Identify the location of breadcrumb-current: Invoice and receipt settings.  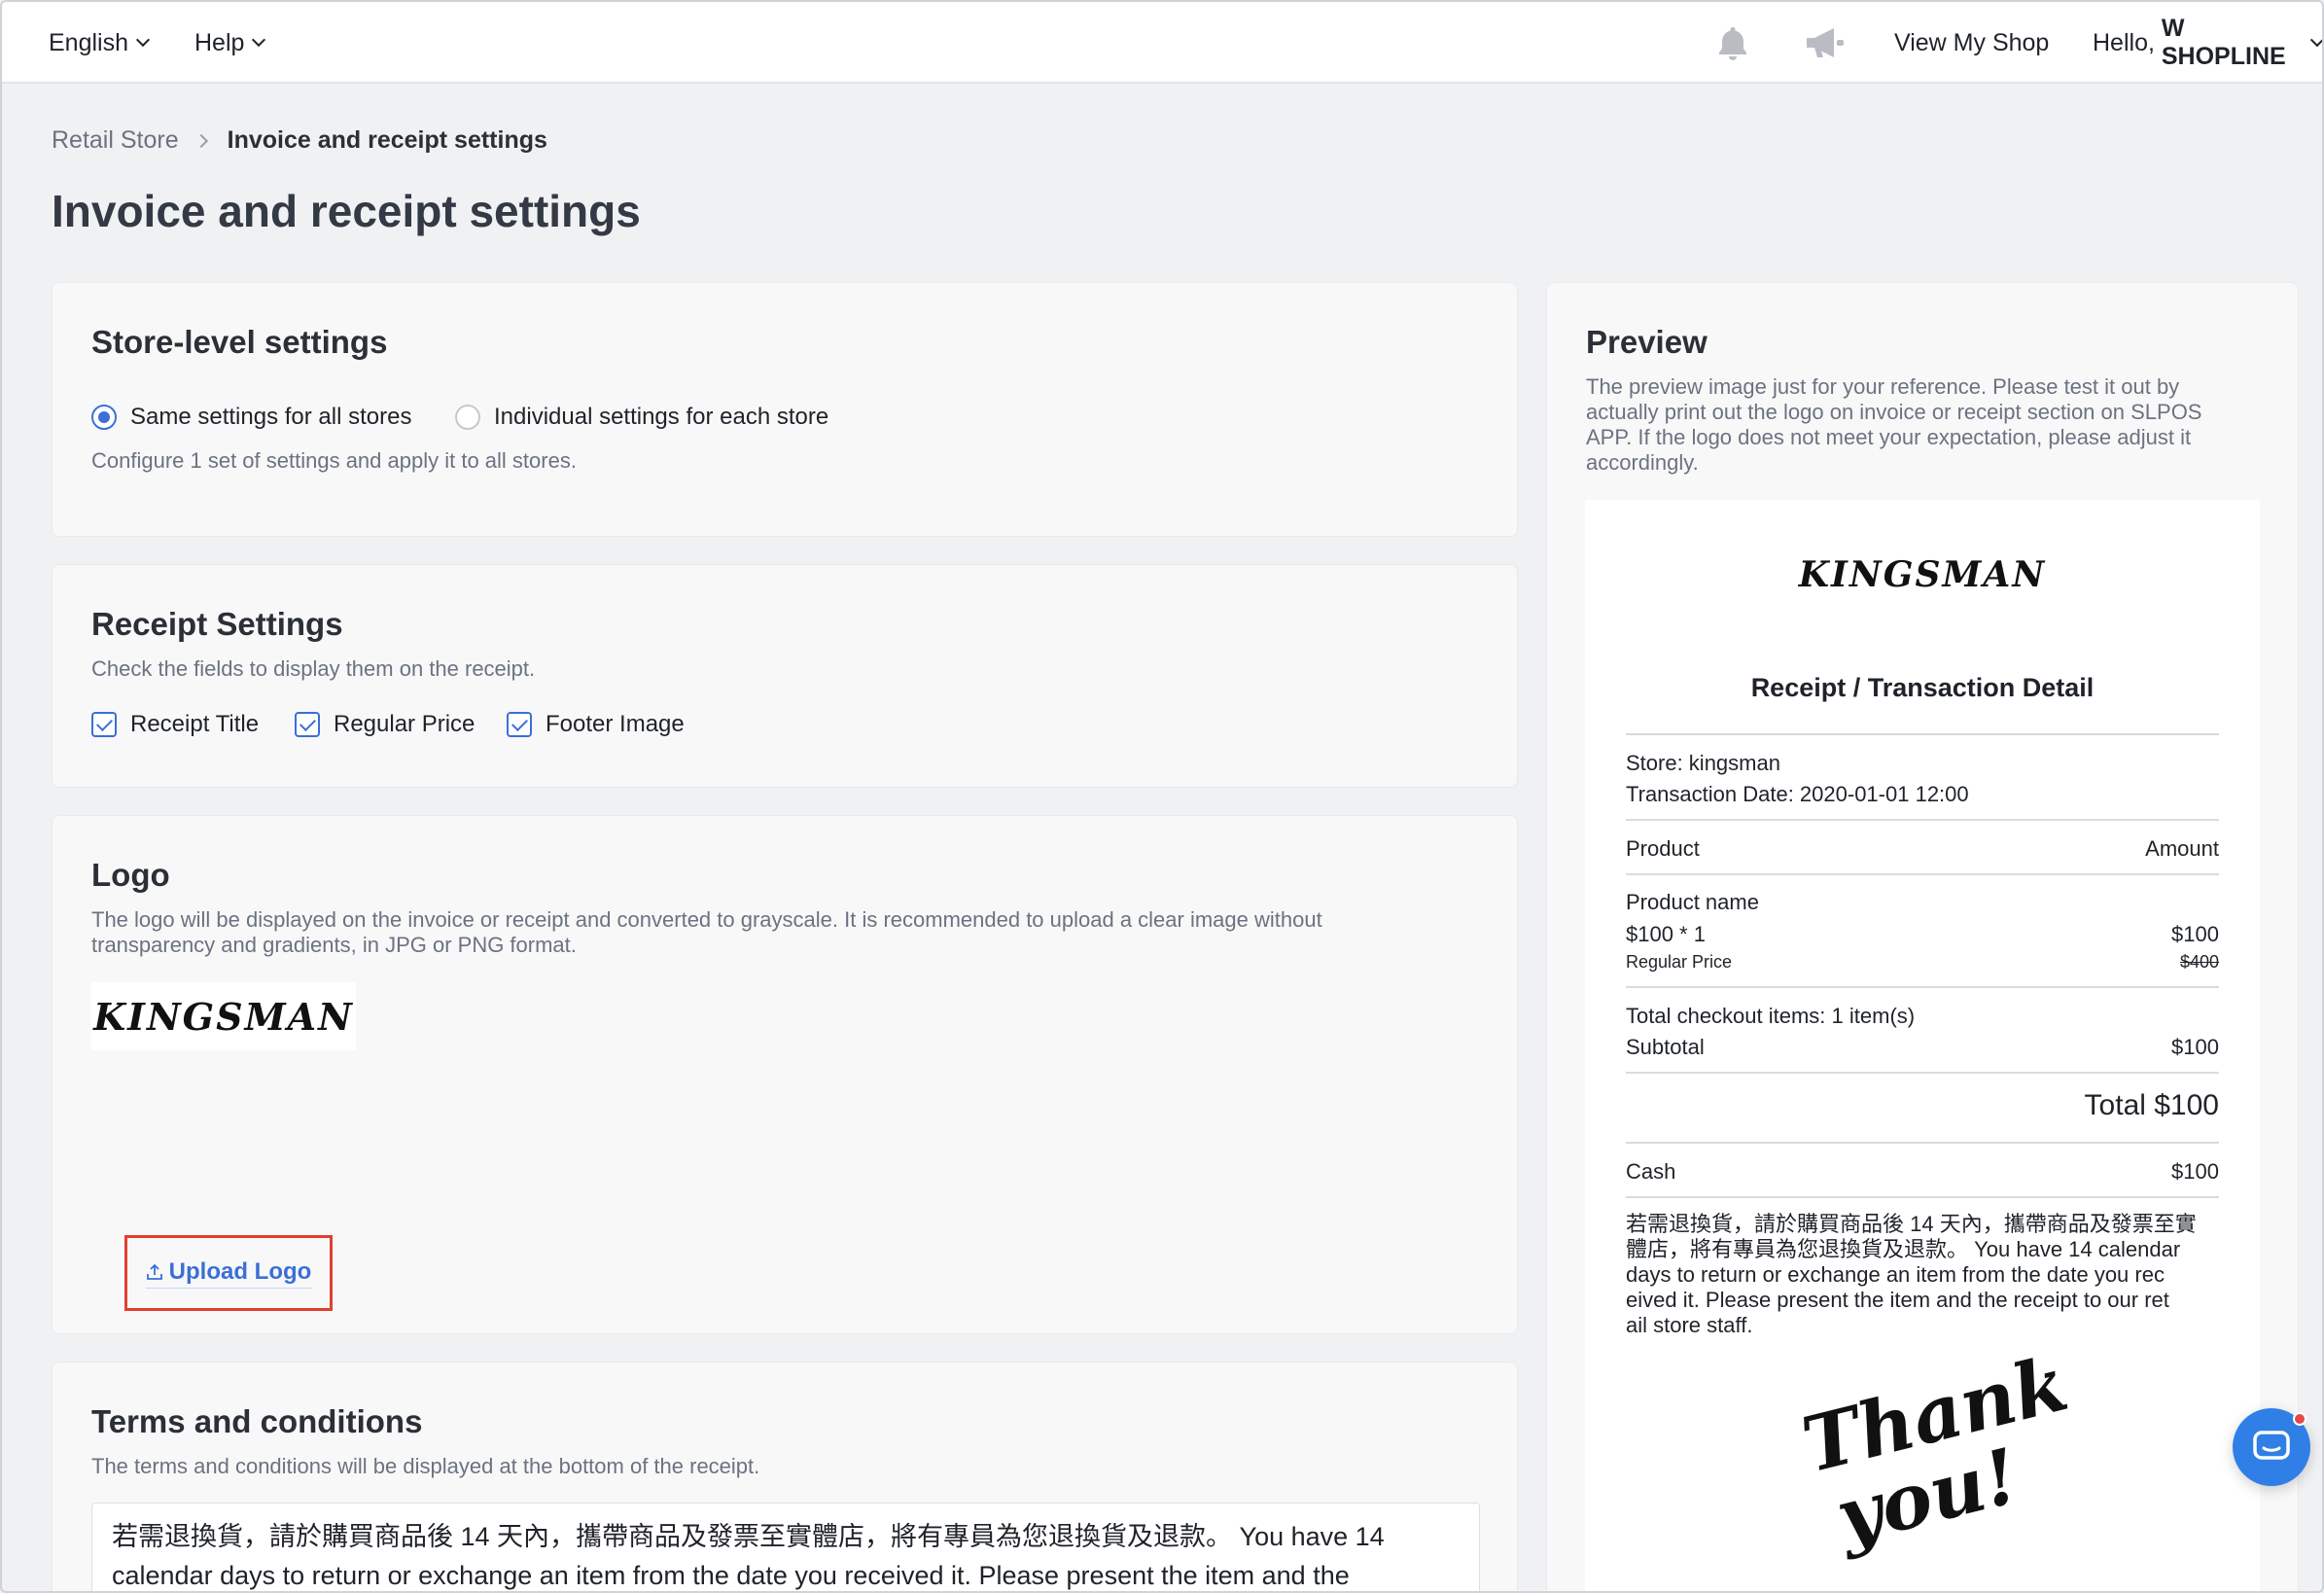
(387, 140).